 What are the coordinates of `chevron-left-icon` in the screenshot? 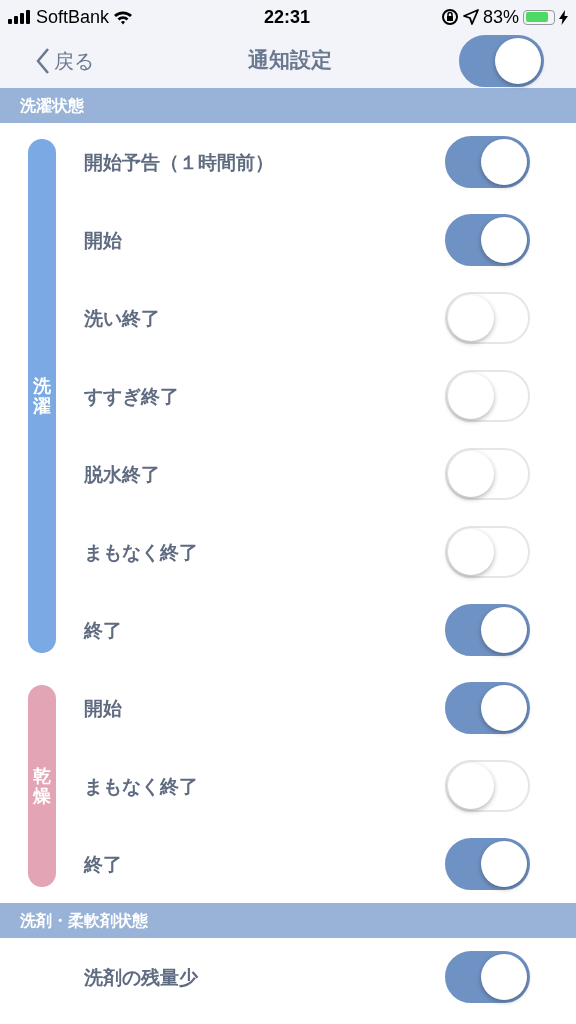 It's located at (43, 61).